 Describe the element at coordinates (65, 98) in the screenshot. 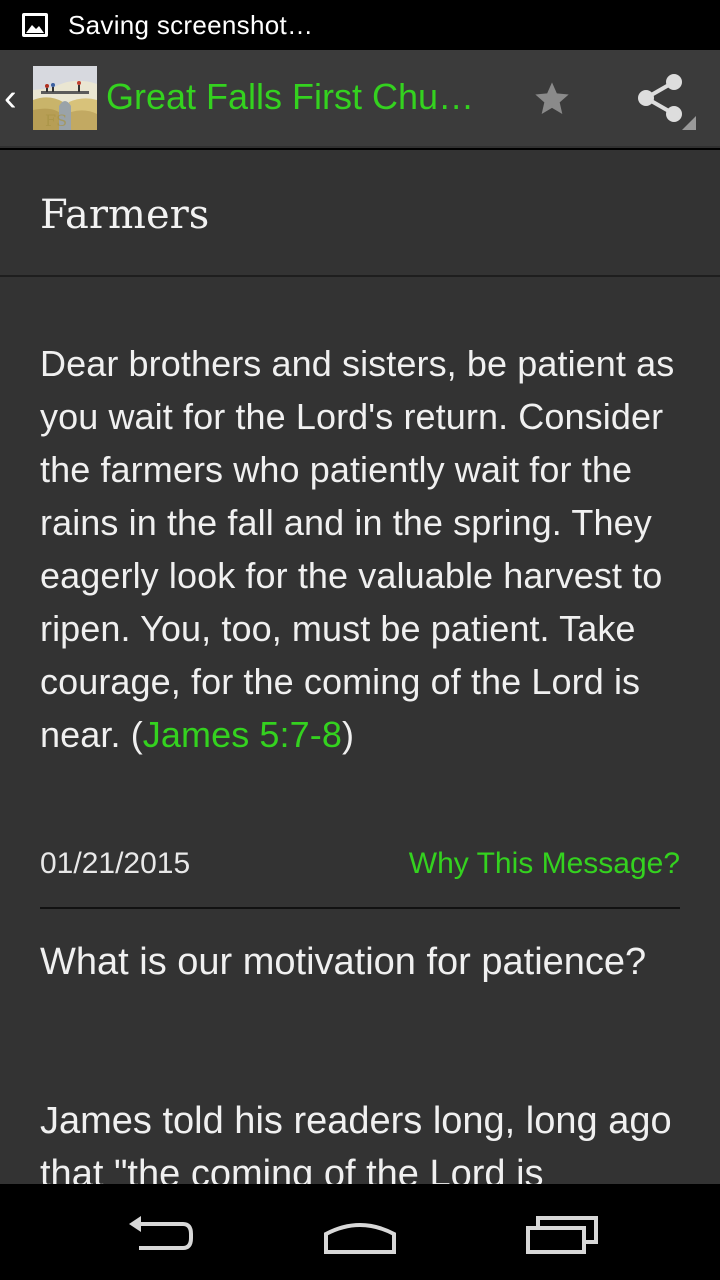

I see `app-logo: FS` at that location.